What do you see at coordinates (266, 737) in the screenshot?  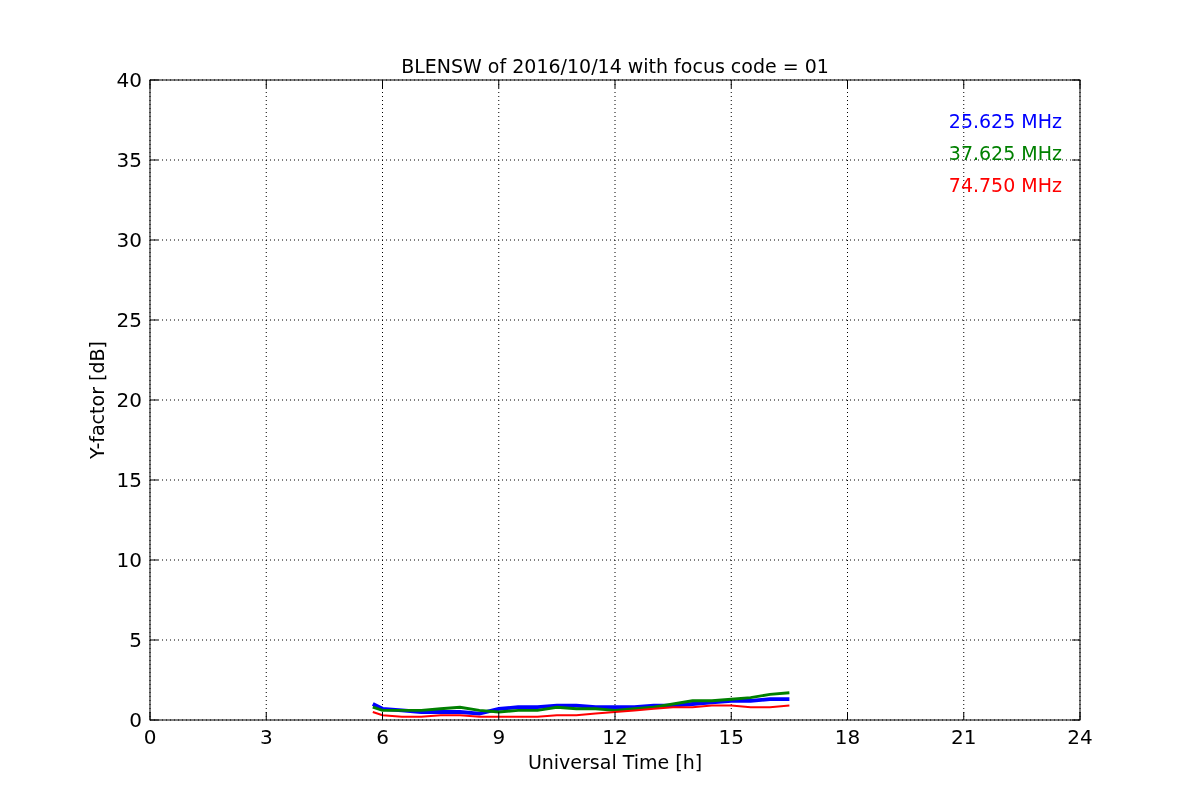 I see `x-tick-label: 3` at bounding box center [266, 737].